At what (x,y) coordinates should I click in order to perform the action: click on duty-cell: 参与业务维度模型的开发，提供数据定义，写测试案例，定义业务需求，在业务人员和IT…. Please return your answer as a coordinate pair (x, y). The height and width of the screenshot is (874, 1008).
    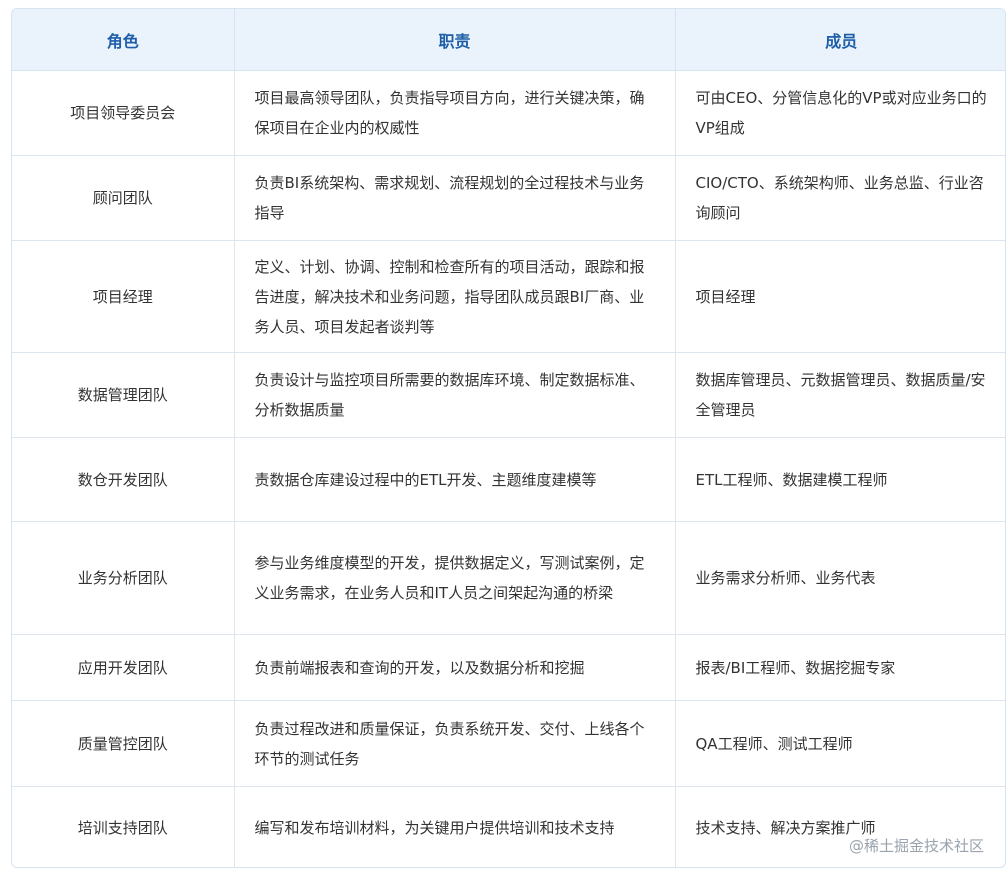
    Looking at the image, I should click on (455, 578).